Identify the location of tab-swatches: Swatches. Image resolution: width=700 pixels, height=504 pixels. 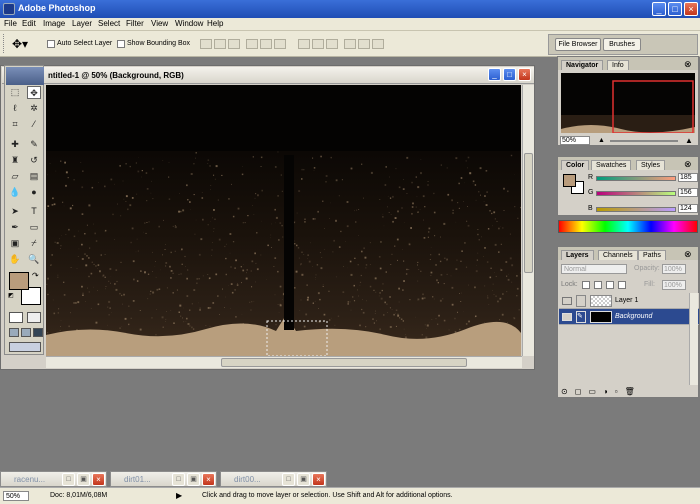
(611, 165).